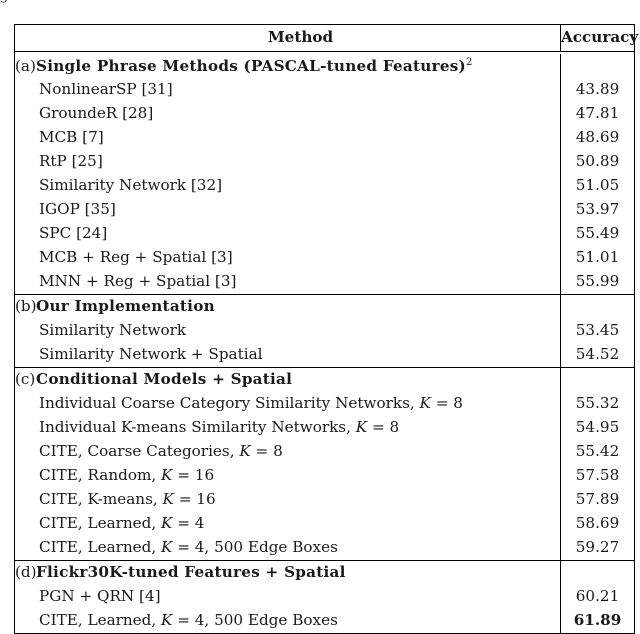 This screenshot has height=634, width=640. I want to click on row-method-label: CITE, Random, K = 16, so click(127, 475).